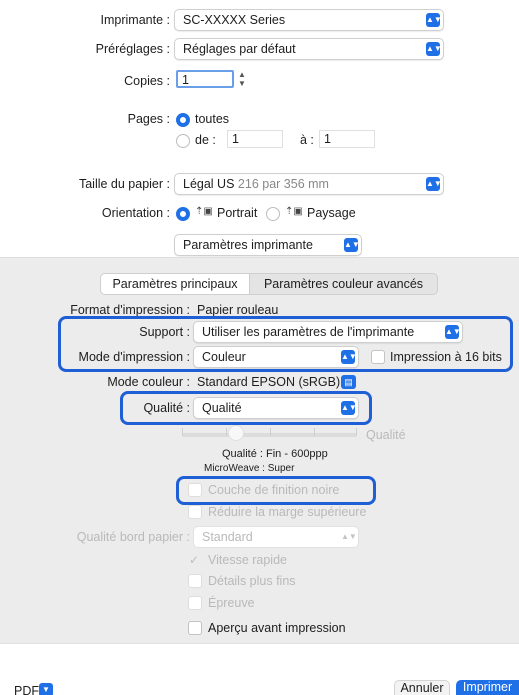 The height and width of the screenshot is (695, 519). I want to click on pages-all-label: toutes, so click(212, 119).